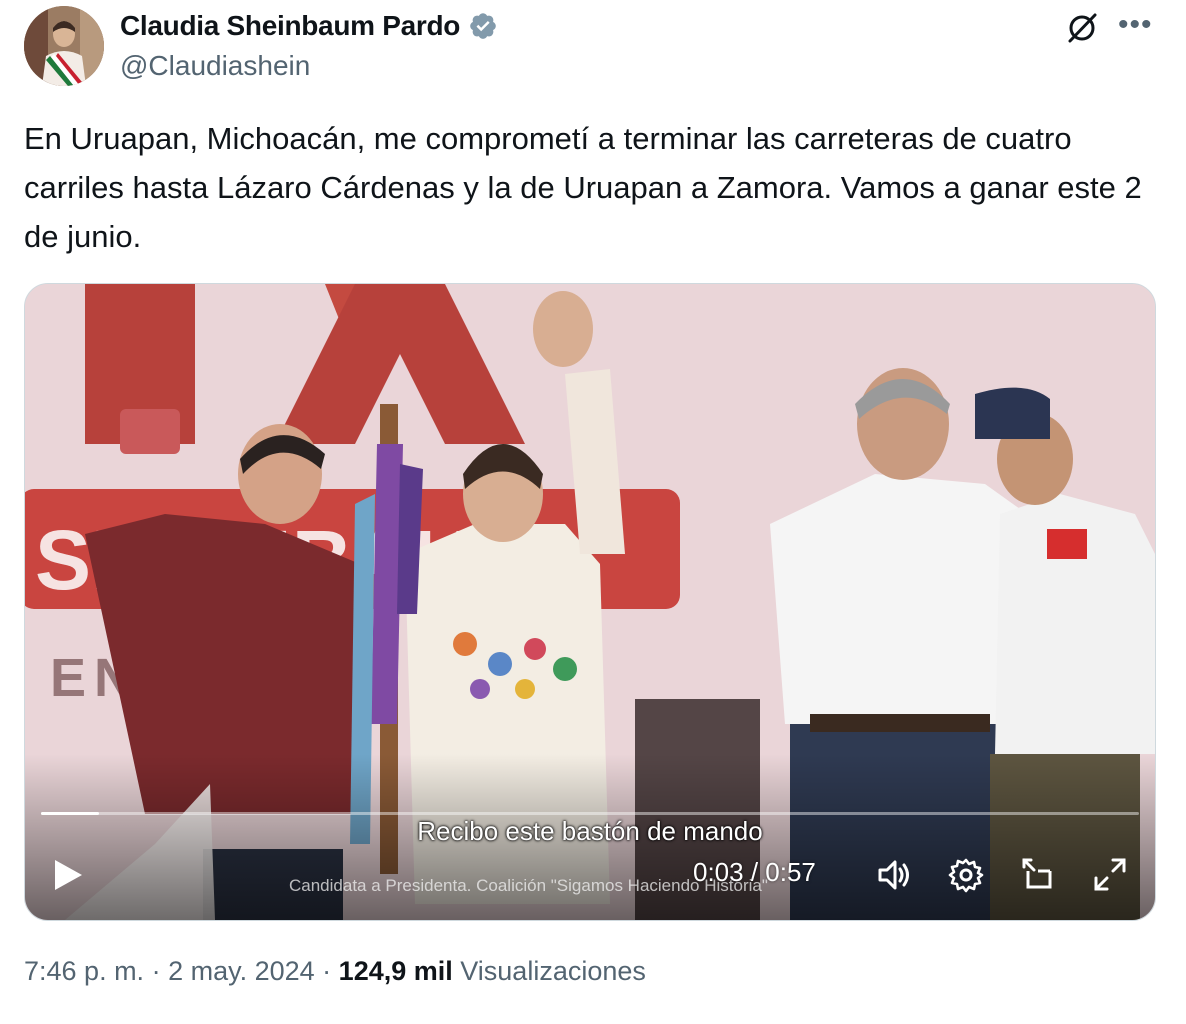 This screenshot has width=1186, height=1024. What do you see at coordinates (215, 66) in the screenshot?
I see `author-handle: @Claudiashein` at bounding box center [215, 66].